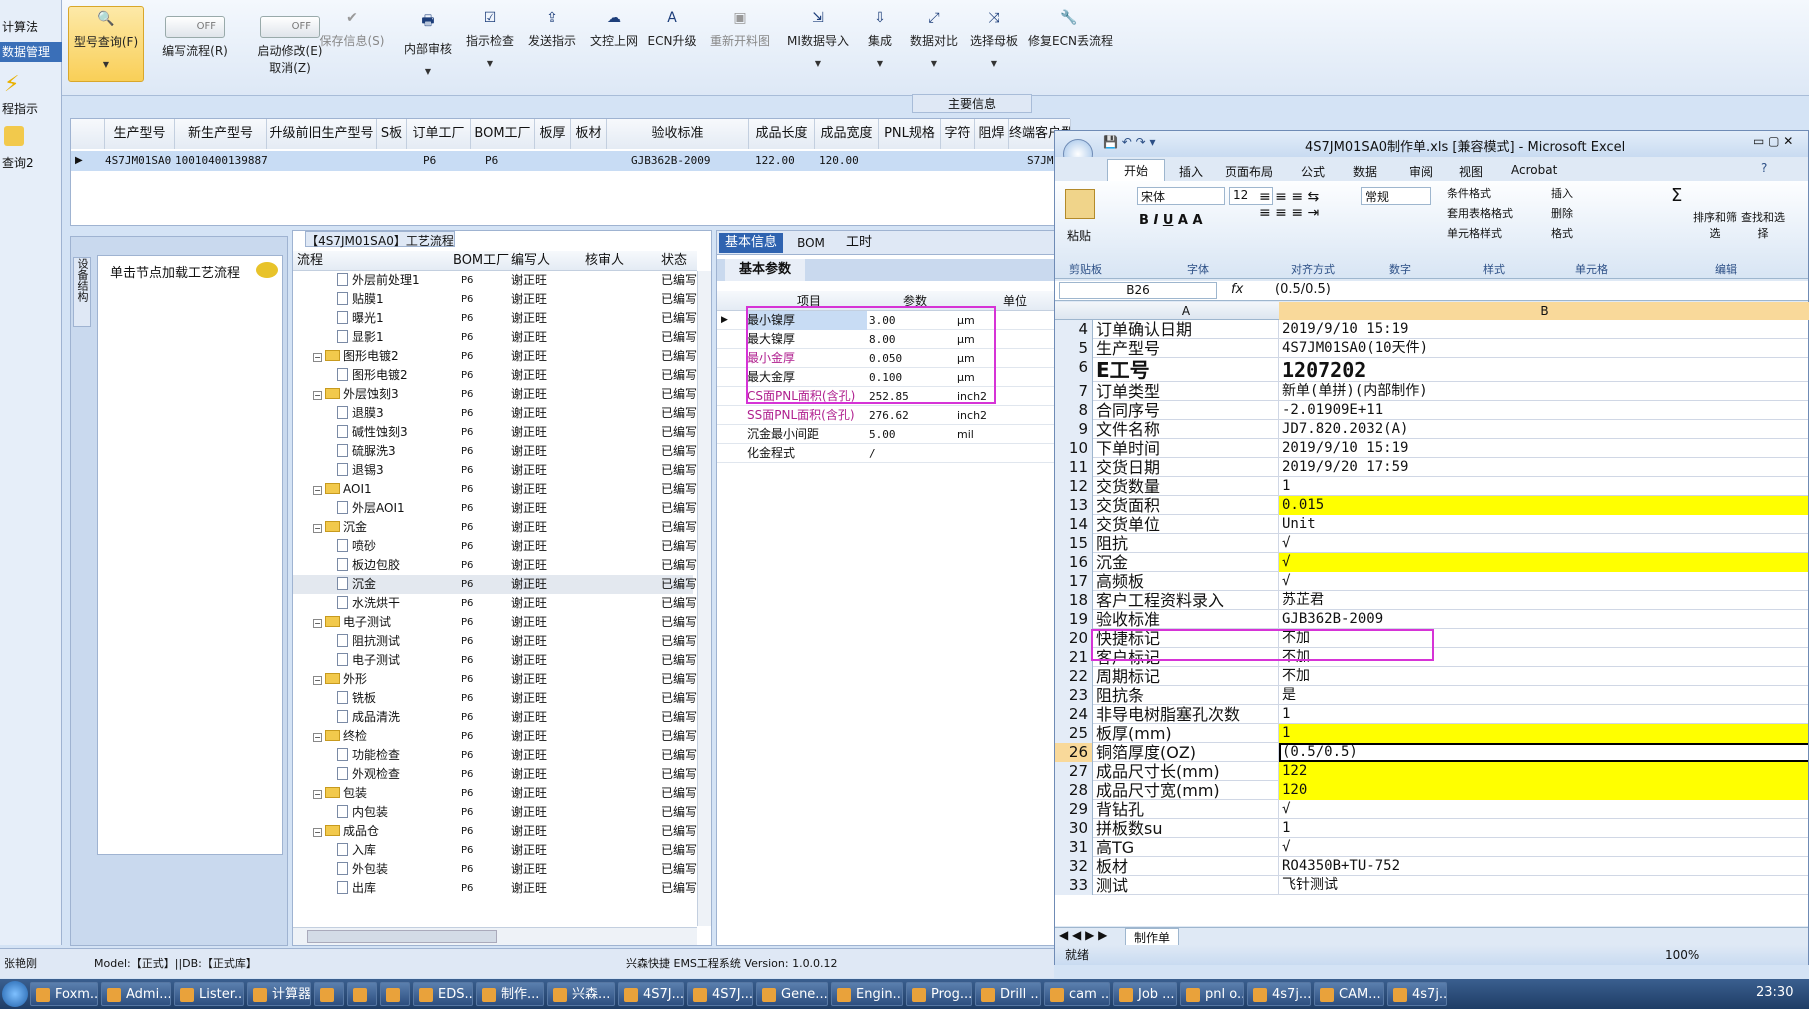  What do you see at coordinates (889, 415) in the screenshot?
I see `param-value: 276.62` at bounding box center [889, 415].